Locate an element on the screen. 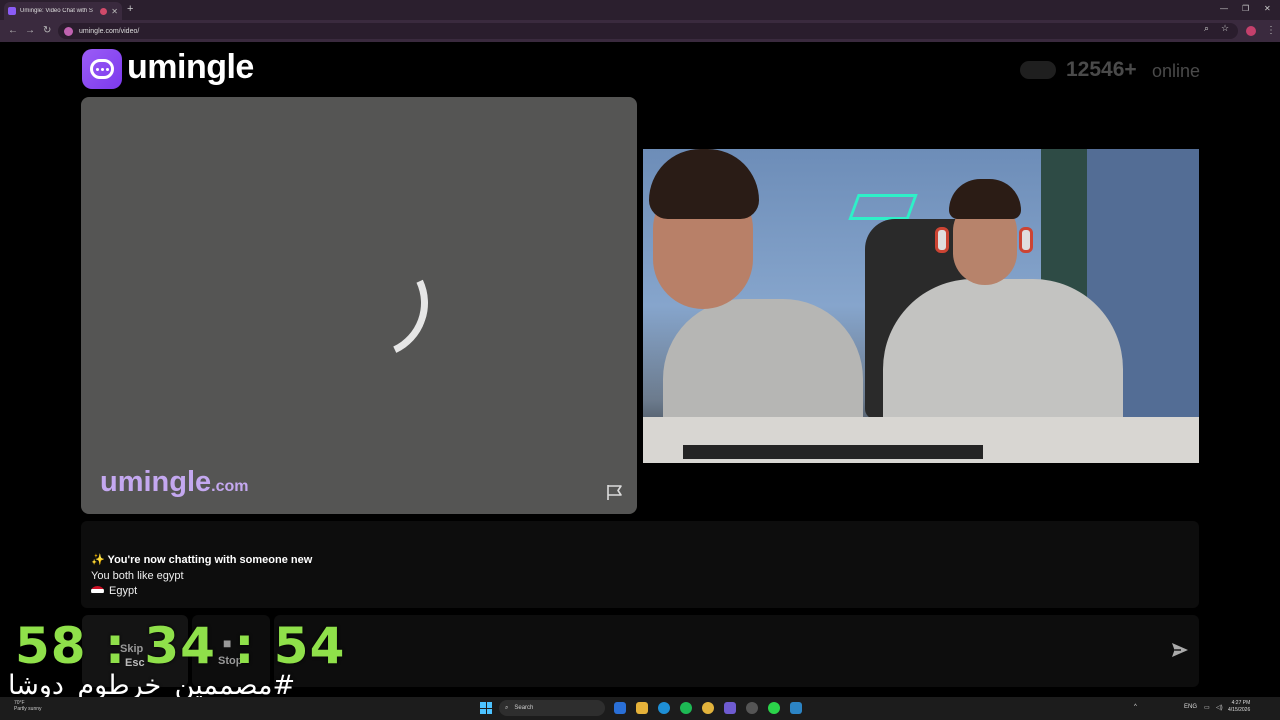 The width and height of the screenshot is (1280, 720). message-input is located at coordinates (736, 651).